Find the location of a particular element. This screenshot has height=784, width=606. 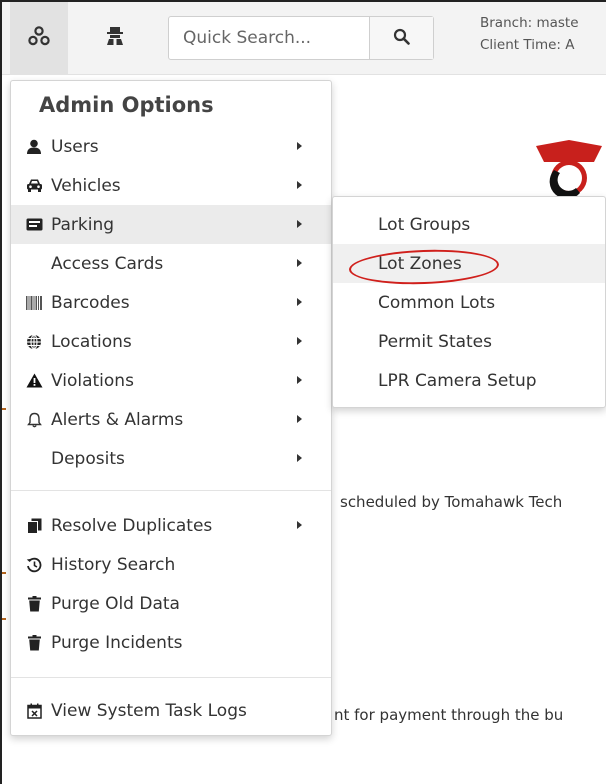

menu-item-label: Vehicles is located at coordinates (86, 185).